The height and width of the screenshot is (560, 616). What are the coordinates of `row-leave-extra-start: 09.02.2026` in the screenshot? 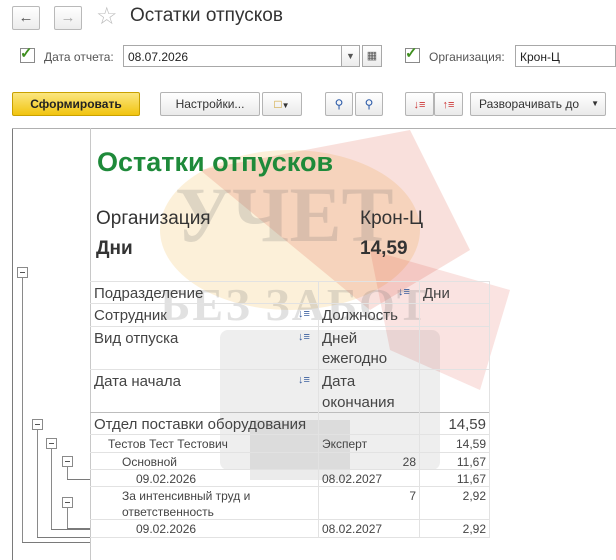 It's located at (166, 529).